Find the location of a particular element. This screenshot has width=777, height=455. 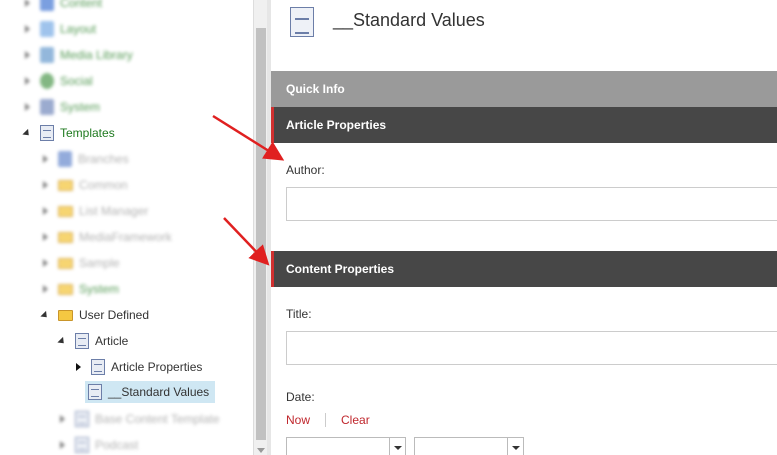

tree-item-label: User Defined is located at coordinates (114, 315).